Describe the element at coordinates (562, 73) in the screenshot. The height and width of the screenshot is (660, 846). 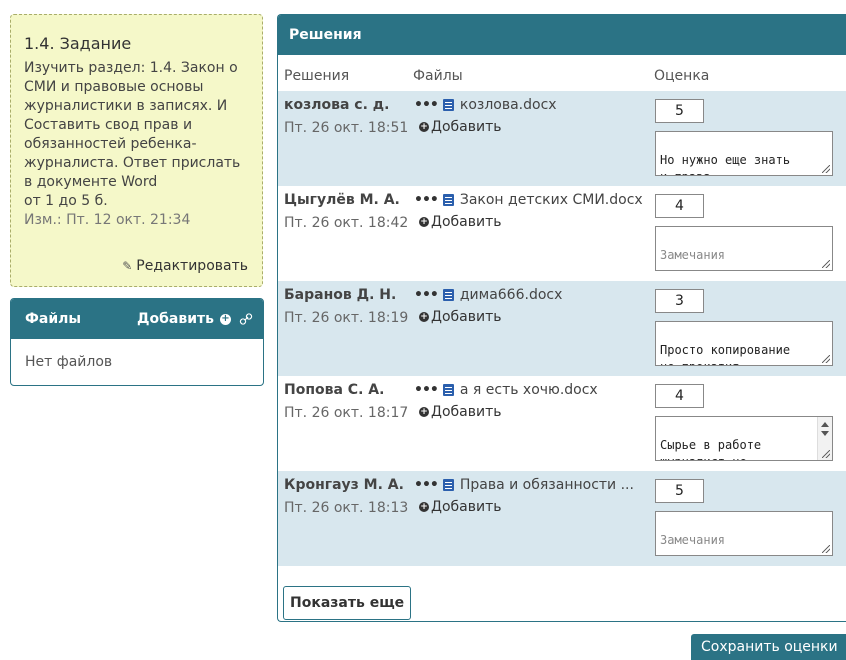
I see `solutions-columns-header: Решения Файлы Оценка` at that location.